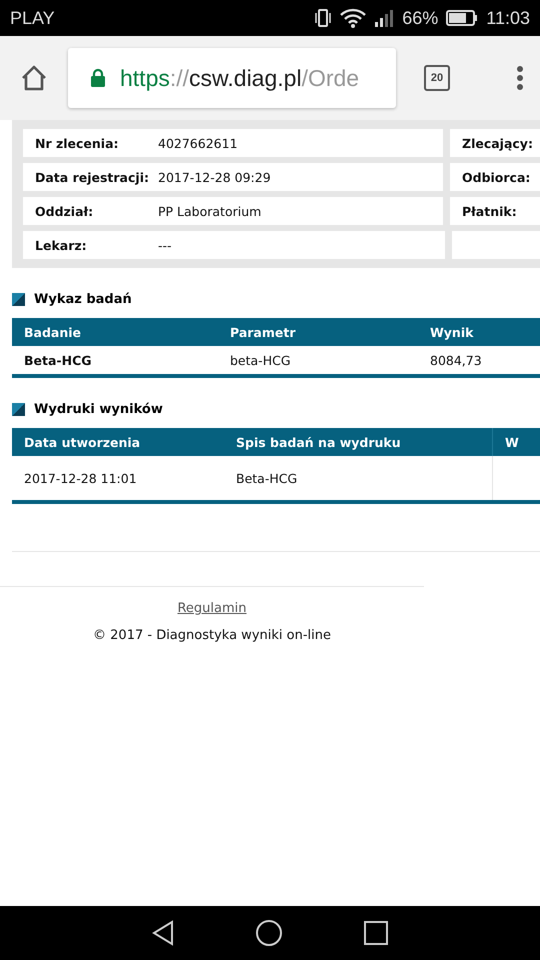 Image resolution: width=540 pixels, height=960 pixels. I want to click on field-label: Zlecający:, so click(498, 143).